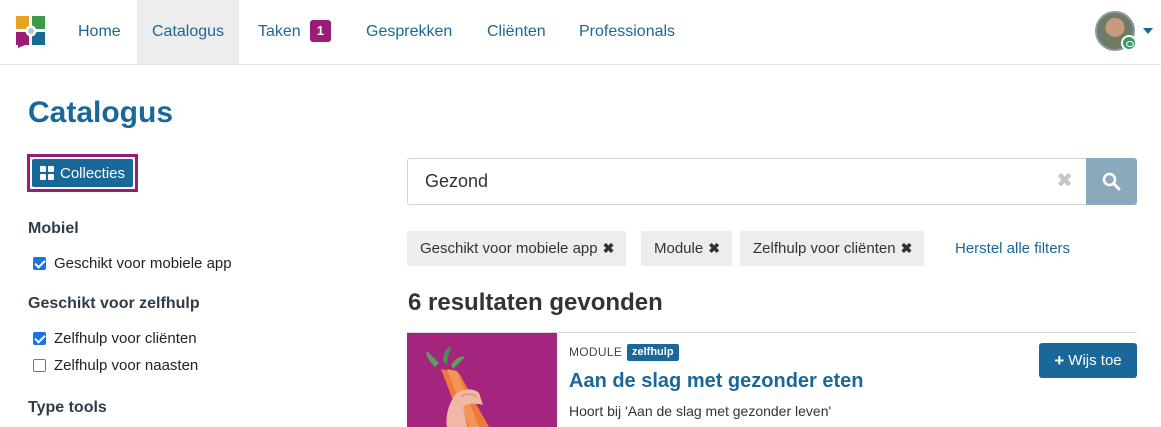  I want to click on user-avatar, so click(1116, 31).